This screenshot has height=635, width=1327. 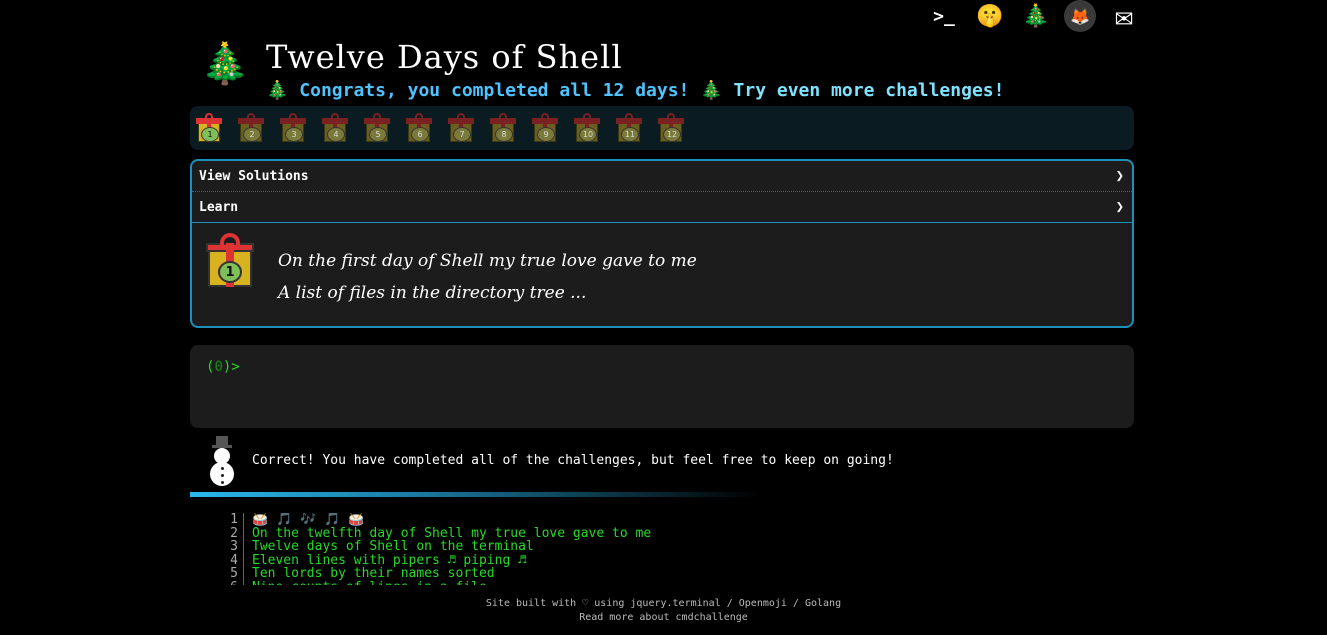 What do you see at coordinates (308, 520) in the screenshot?
I see `line-text: 🥁 🎵 🎶 🎵 🥁` at bounding box center [308, 520].